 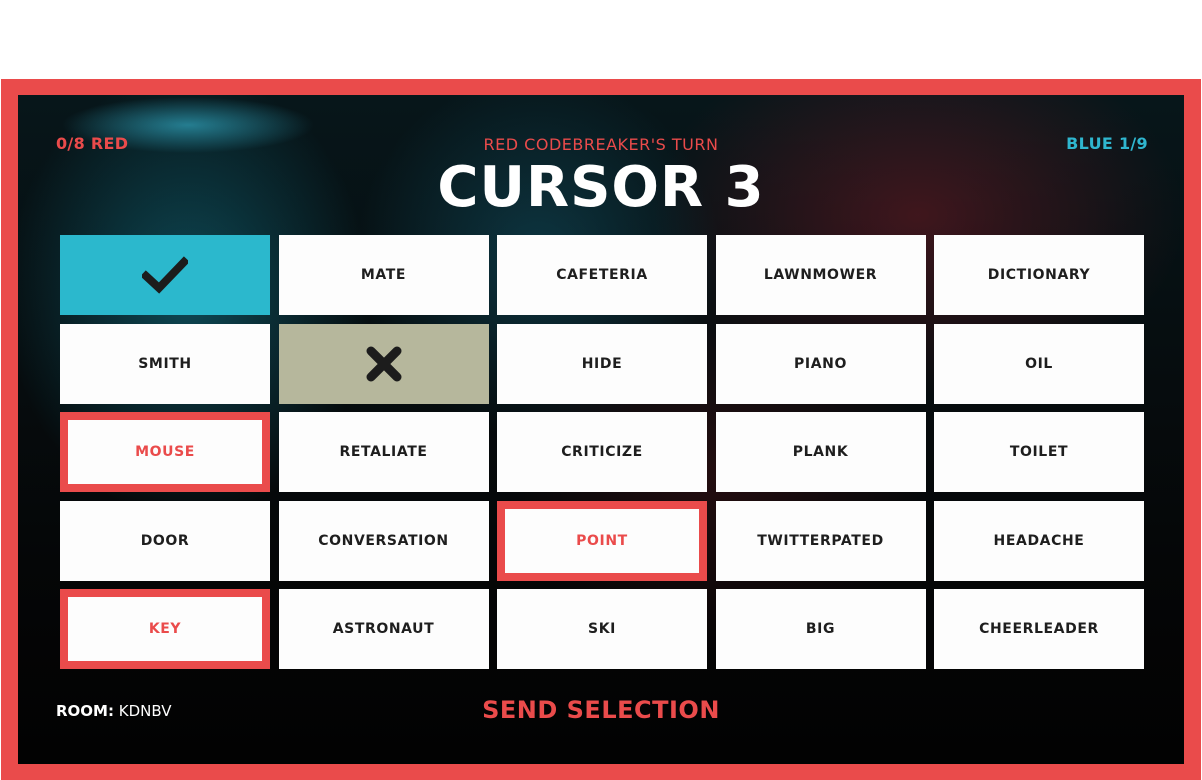 I want to click on card-word: CONVERSATION, so click(x=383, y=540).